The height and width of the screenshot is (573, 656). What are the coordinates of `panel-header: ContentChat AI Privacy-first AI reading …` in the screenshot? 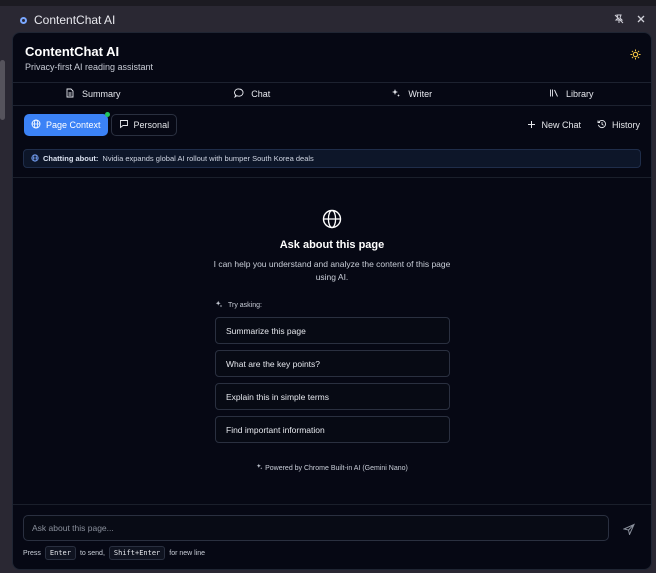 It's located at (332, 57).